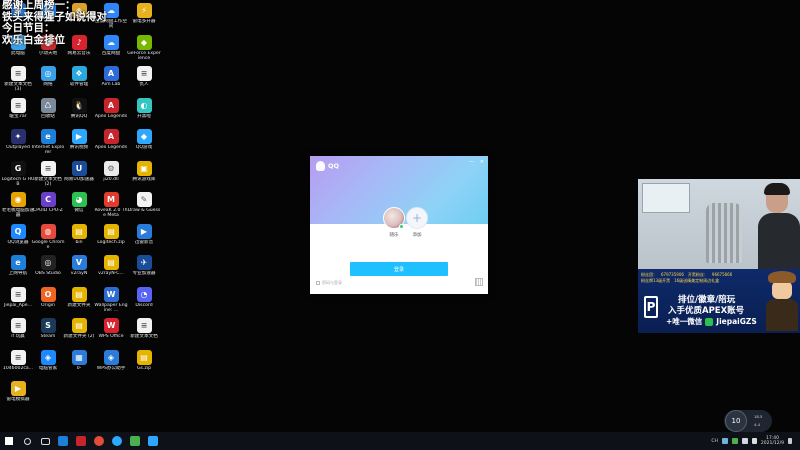 This screenshot has width=800, height=450. I want to click on desktop-icon: S Steam, so click(48, 335).